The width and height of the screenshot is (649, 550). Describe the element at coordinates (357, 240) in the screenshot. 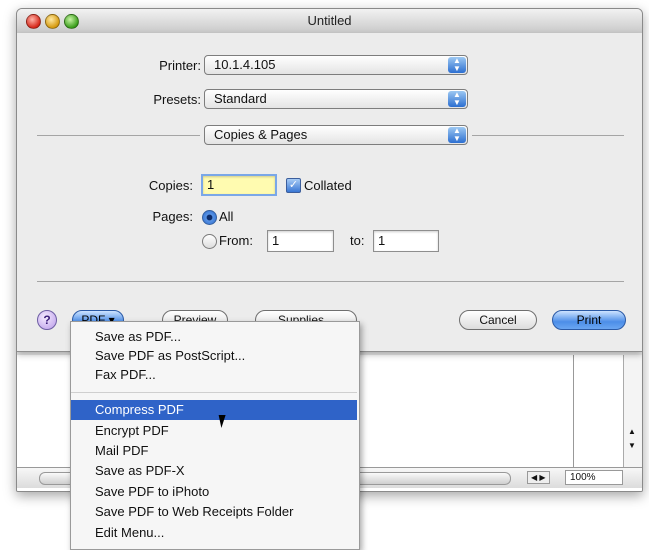

I see `pages-to-label: to:` at that location.